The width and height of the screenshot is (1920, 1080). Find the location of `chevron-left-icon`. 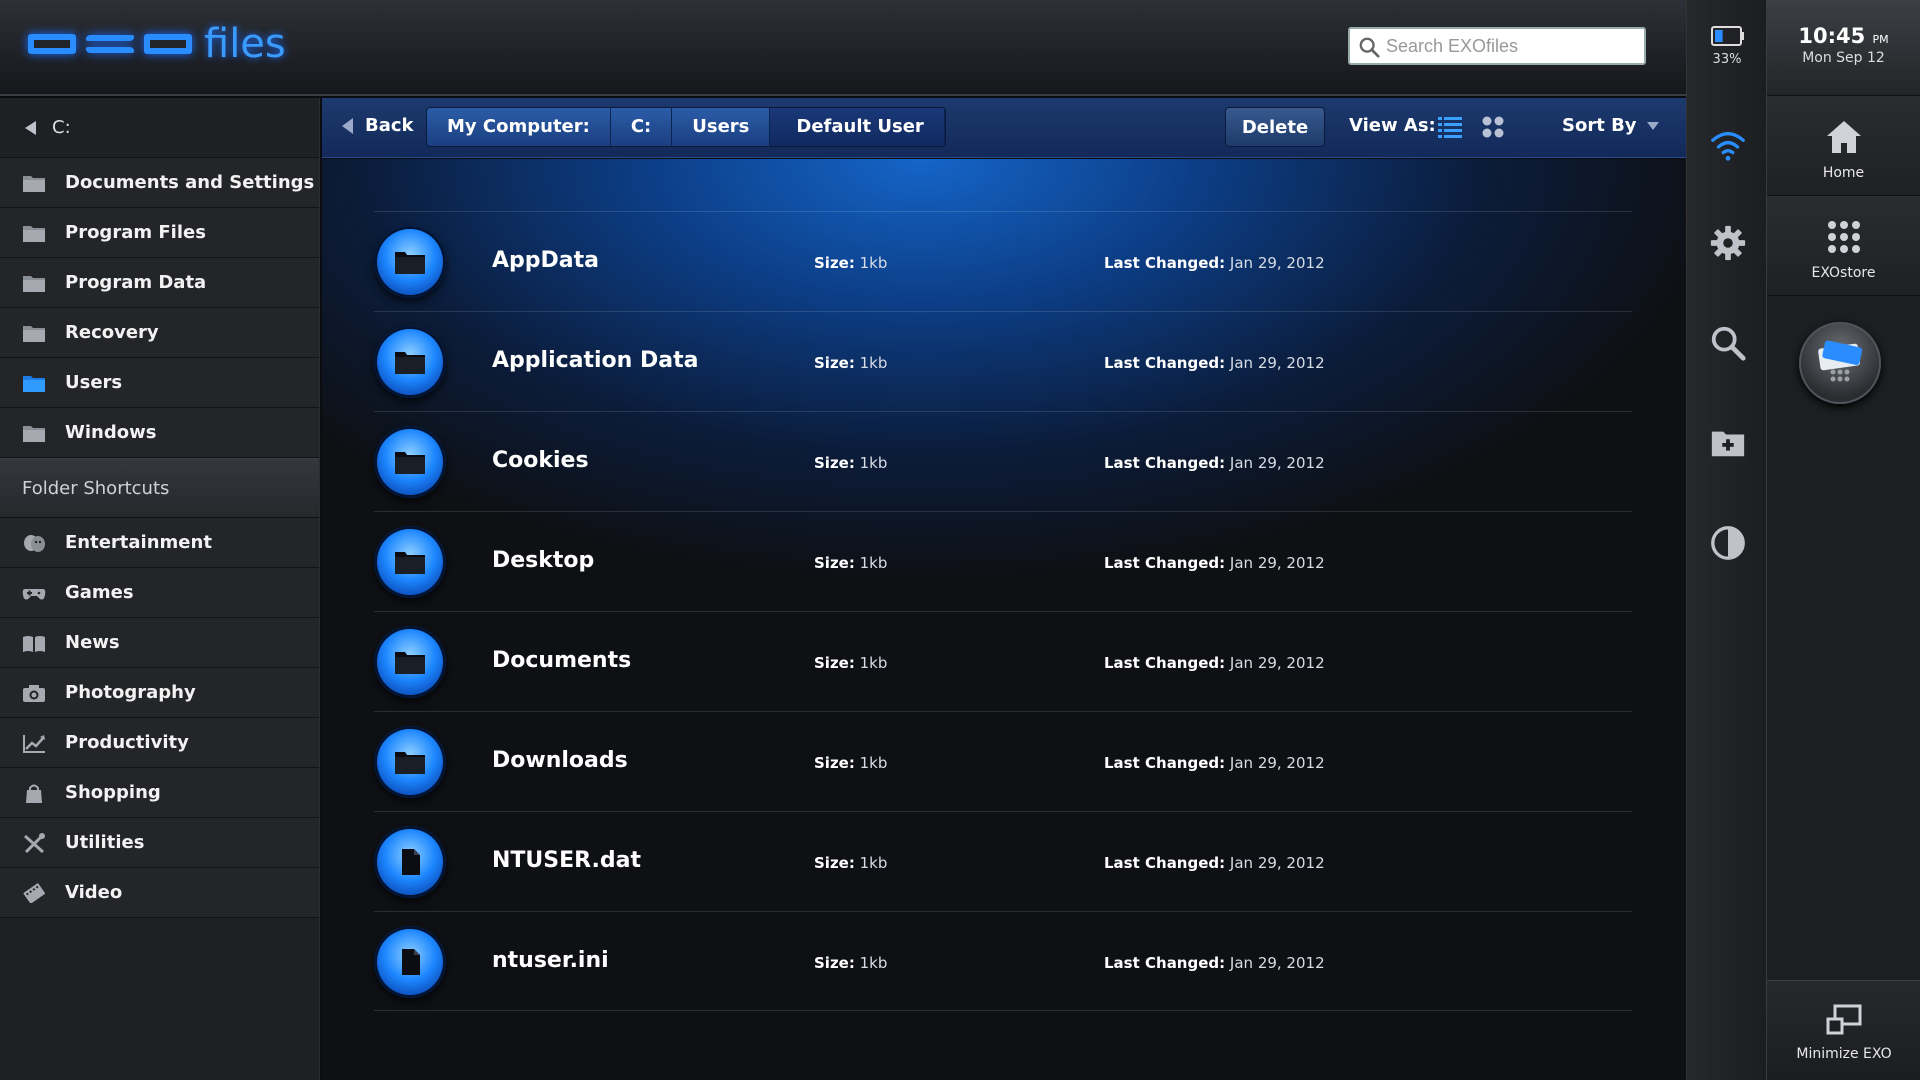

chevron-left-icon is located at coordinates (30, 128).